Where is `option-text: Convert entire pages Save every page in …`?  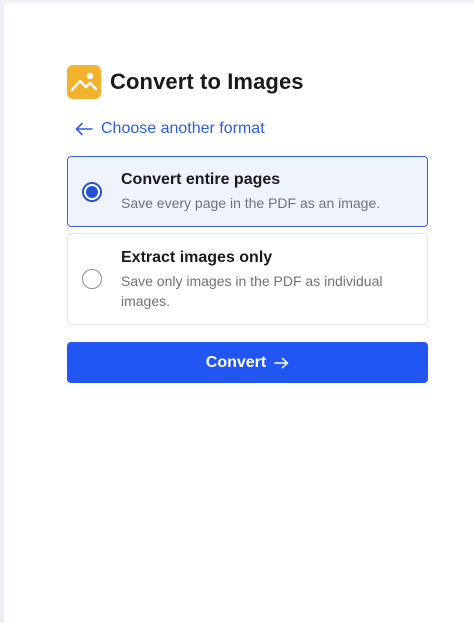 option-text: Convert entire pages Save every page in … is located at coordinates (250, 191).